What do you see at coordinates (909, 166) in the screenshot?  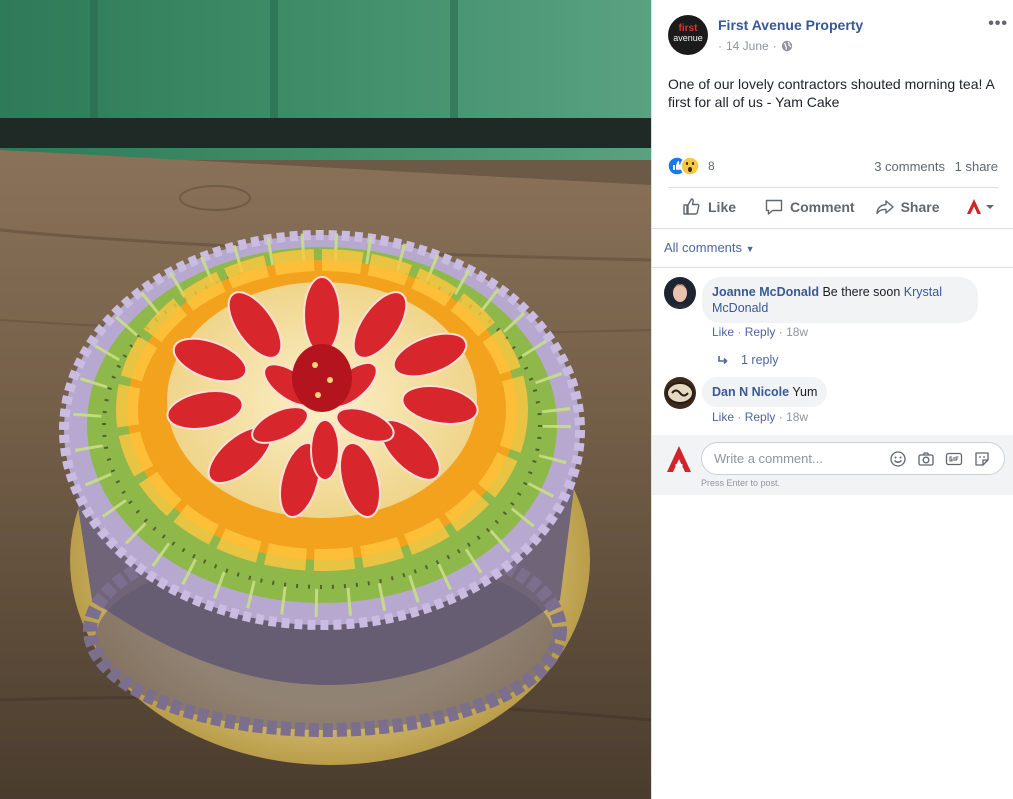 I see `comments-count-link: 3 comments` at bounding box center [909, 166].